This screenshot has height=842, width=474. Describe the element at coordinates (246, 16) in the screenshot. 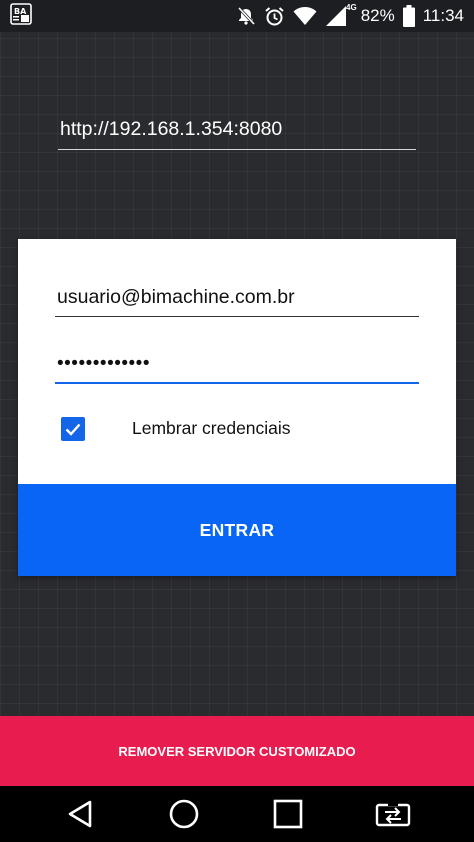

I see `mute-icon` at that location.